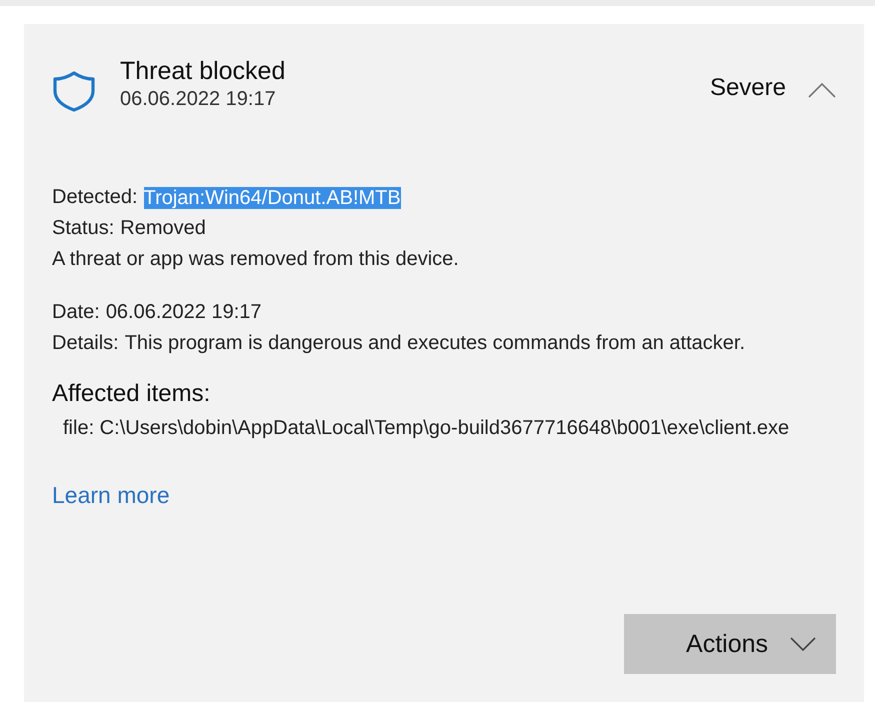 Image resolution: width=875 pixels, height=718 pixels. What do you see at coordinates (435, 343) in the screenshot?
I see `details-value: This program is dangerous and executes commands from an attacker.` at bounding box center [435, 343].